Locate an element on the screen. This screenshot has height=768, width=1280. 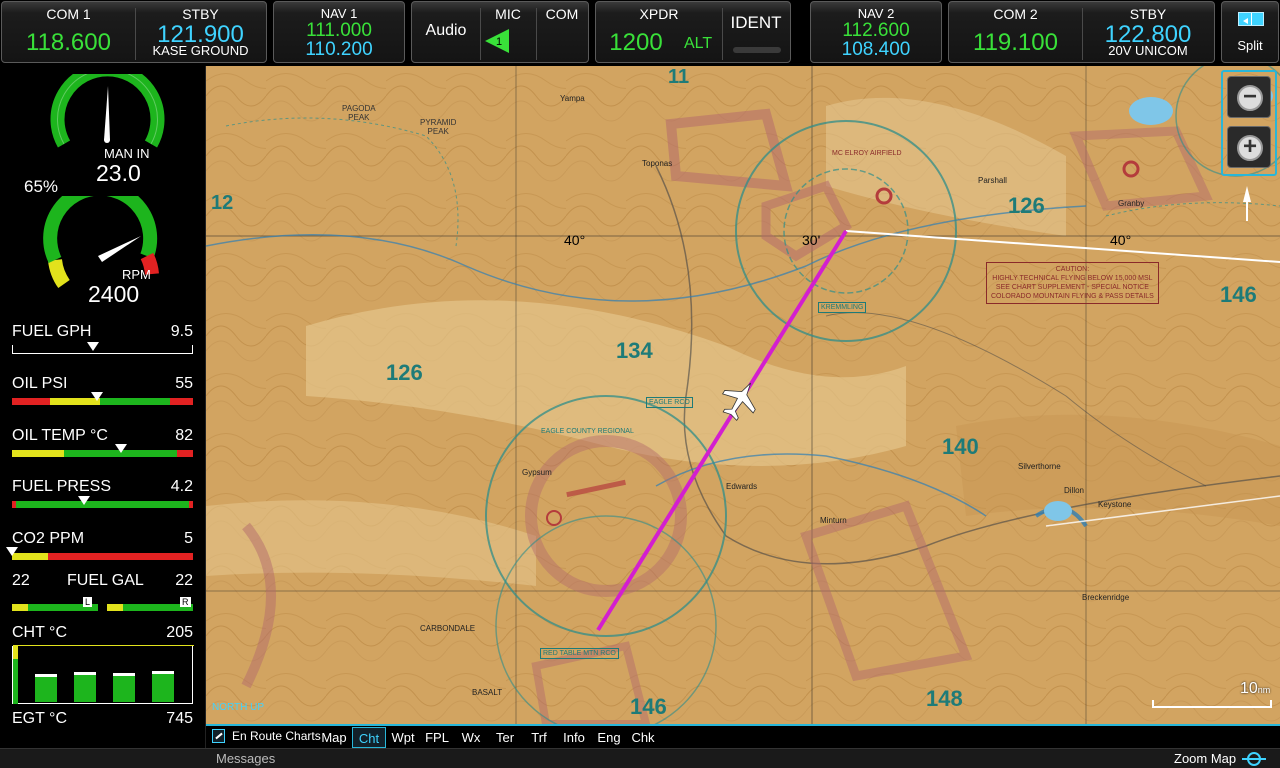
minus-icon: − is located at coordinates (1250, 98).